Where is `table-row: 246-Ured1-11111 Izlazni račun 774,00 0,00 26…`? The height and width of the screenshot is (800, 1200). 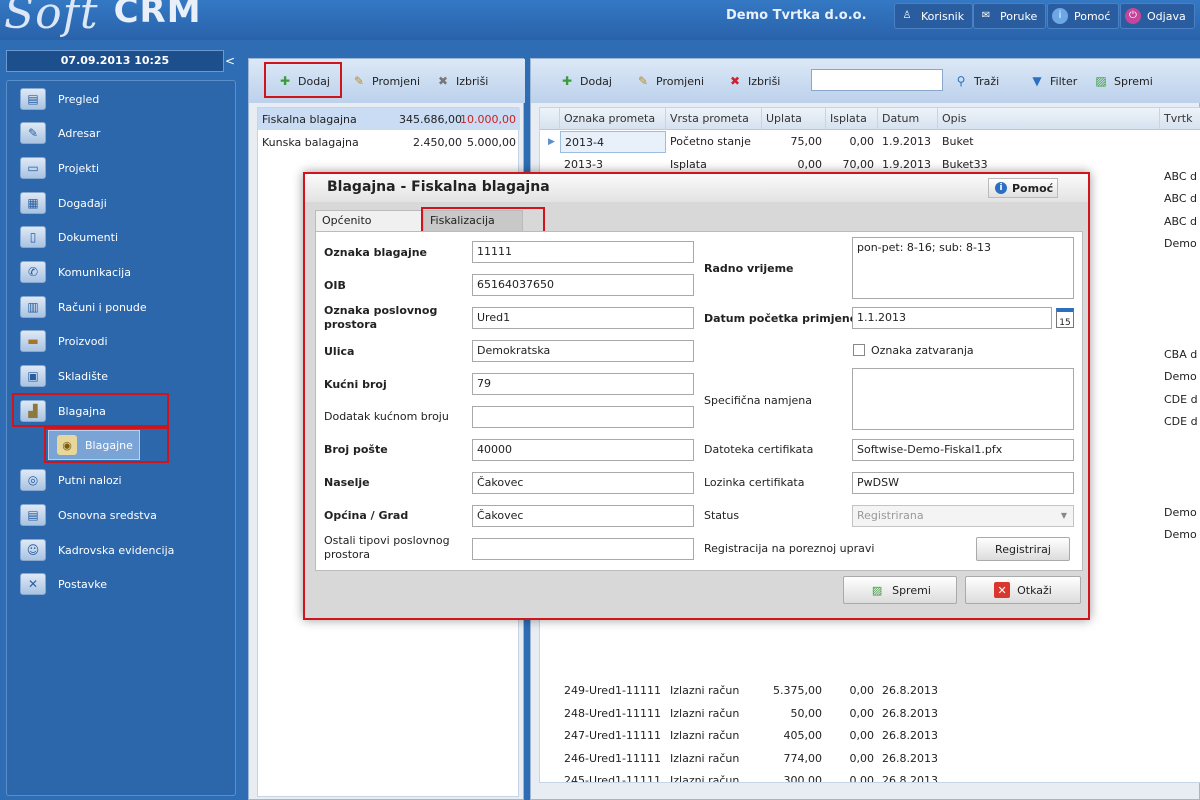
table-row: 246-Ured1-11111 Izlazni račun 774,00 0,00 26… is located at coordinates (870, 759).